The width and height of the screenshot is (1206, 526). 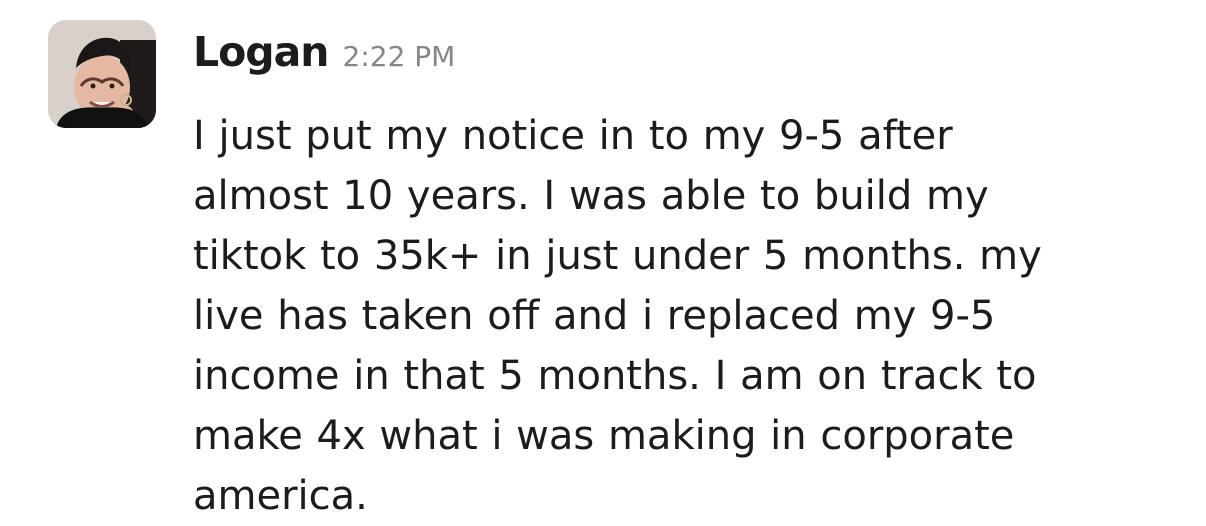 What do you see at coordinates (280, 496) in the screenshot?
I see `message-text-line: america.` at bounding box center [280, 496].